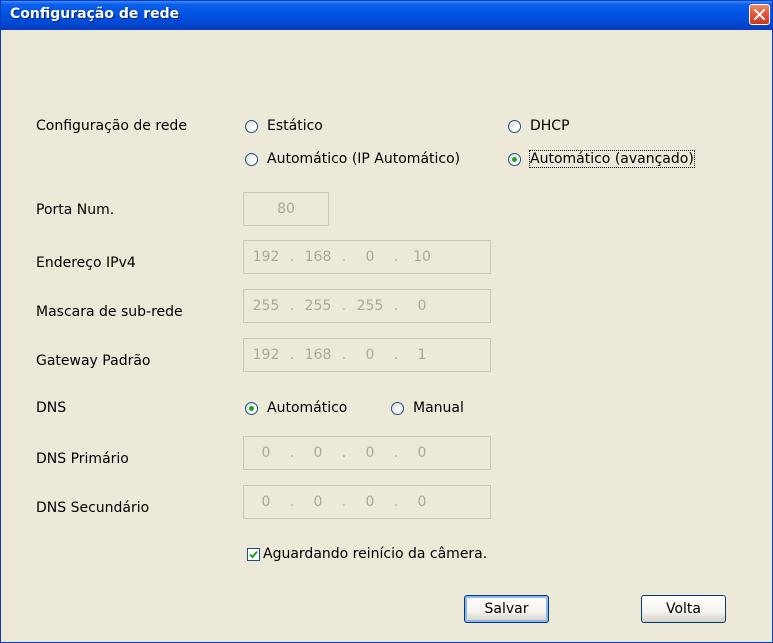 The width and height of the screenshot is (773, 643). Describe the element at coordinates (370, 257) in the screenshot. I see `ipv4-octet-3: 0` at that location.